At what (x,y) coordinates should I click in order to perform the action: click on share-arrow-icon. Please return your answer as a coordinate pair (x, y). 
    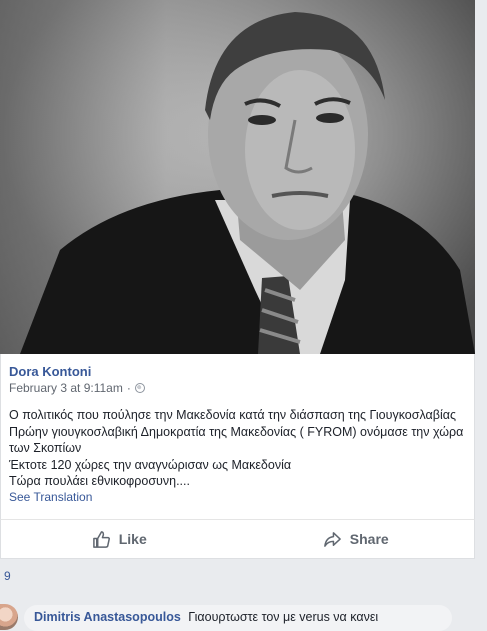
    Looking at the image, I should click on (332, 539).